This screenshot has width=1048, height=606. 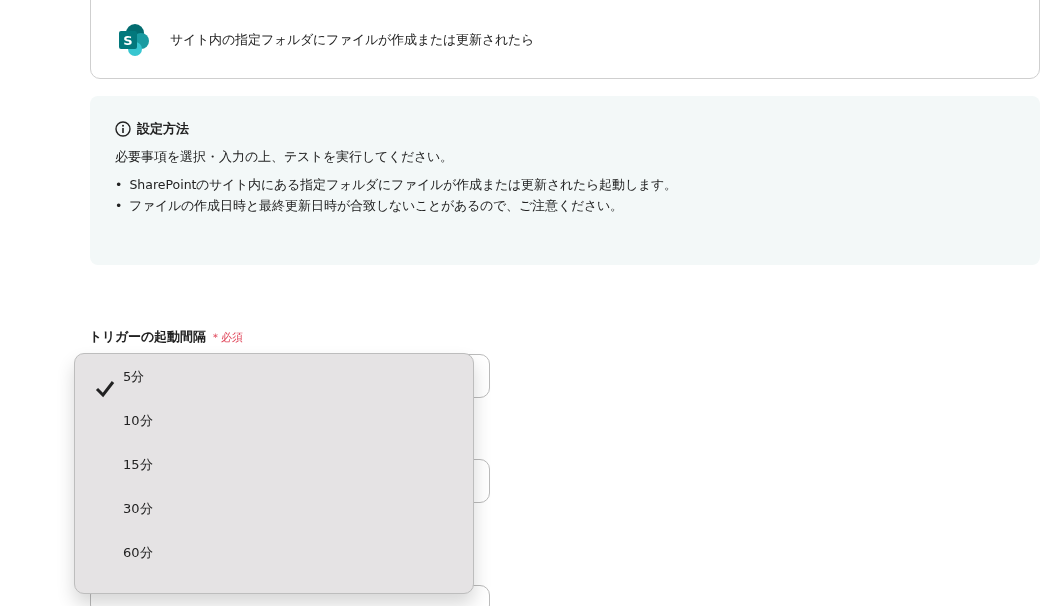 What do you see at coordinates (274, 434) in the screenshot?
I see `dropdown-option: 10分` at bounding box center [274, 434].